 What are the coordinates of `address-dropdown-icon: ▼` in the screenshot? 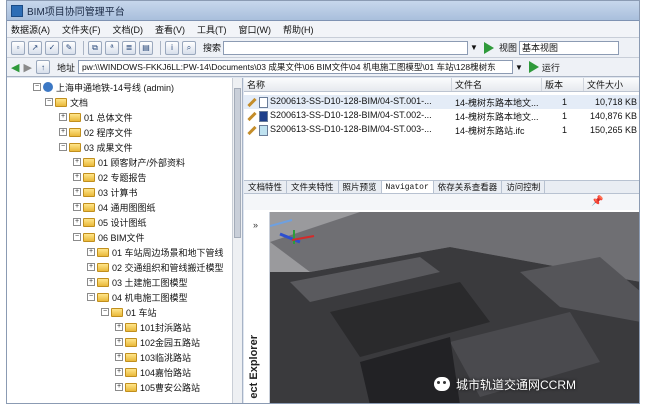 It's located at (519, 67).